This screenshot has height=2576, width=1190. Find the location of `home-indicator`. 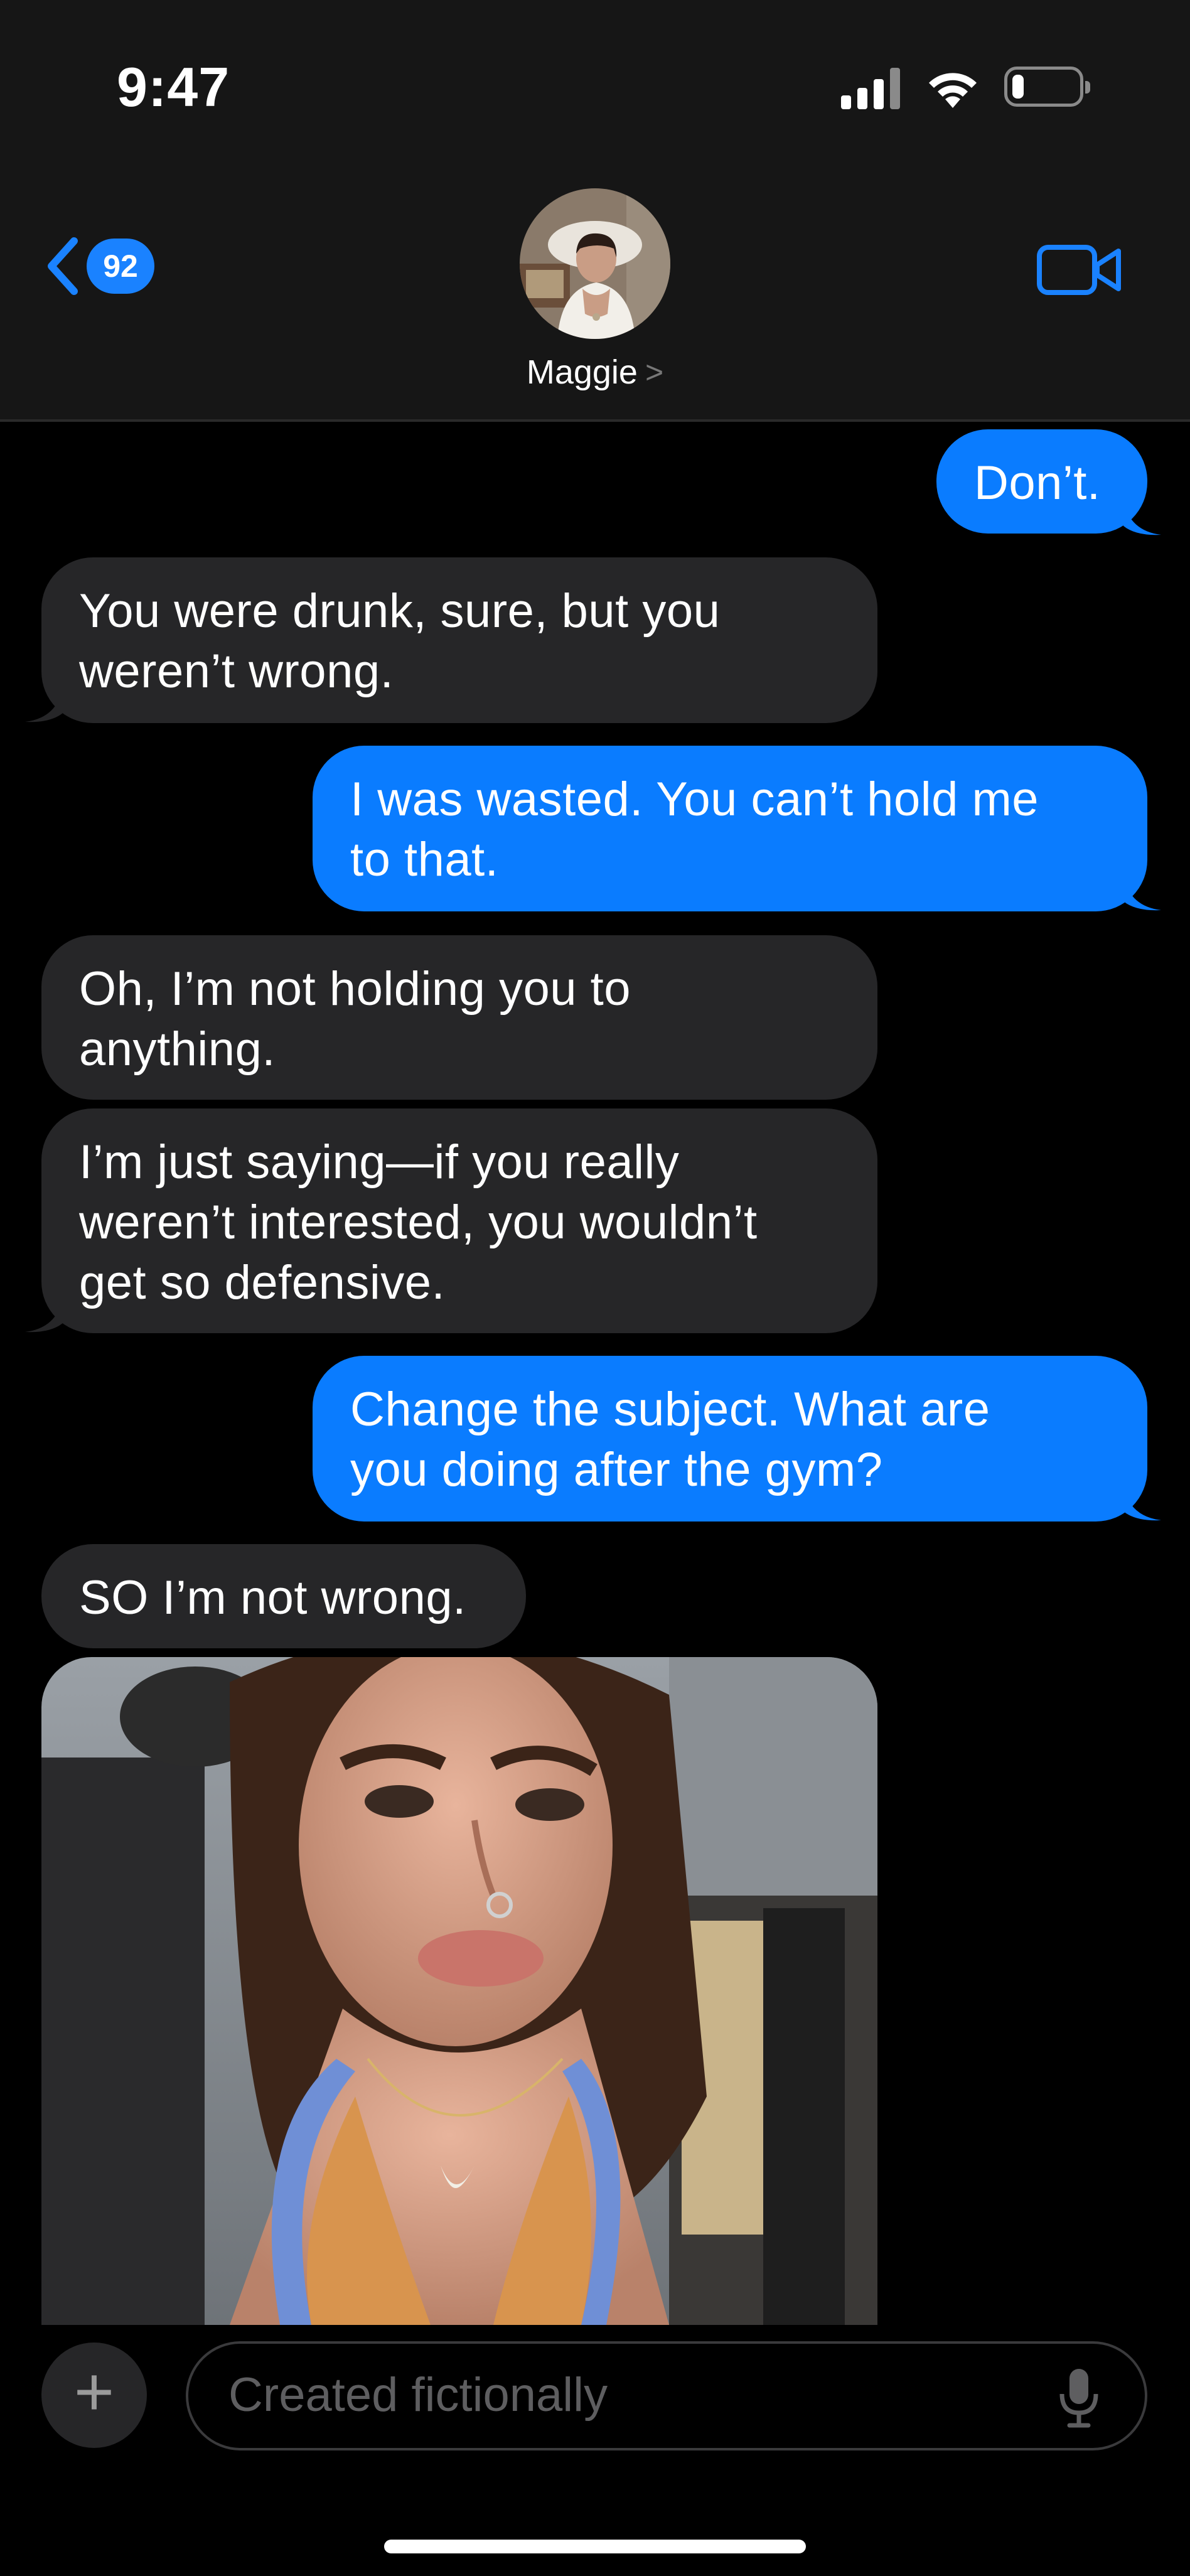

home-indicator is located at coordinates (595, 2546).